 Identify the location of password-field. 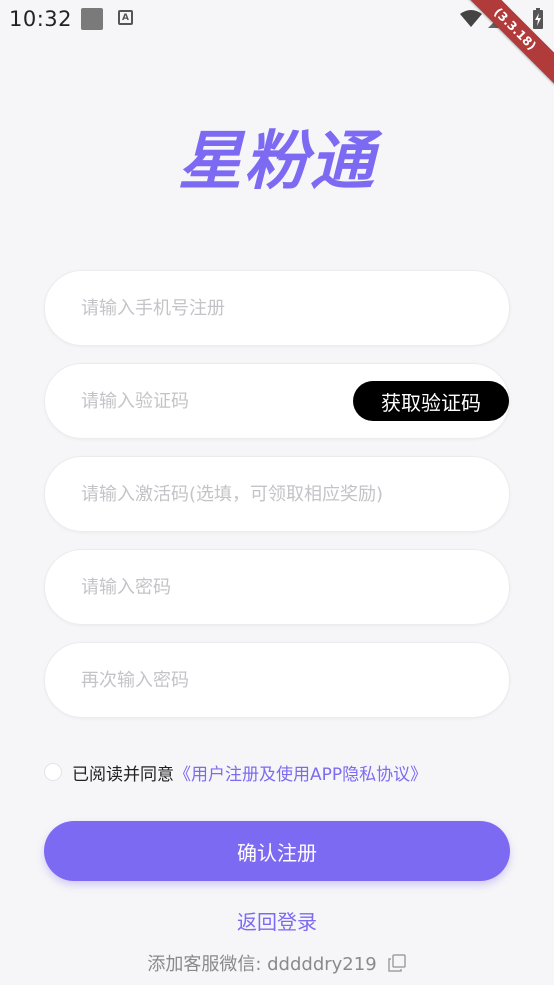
(277, 587).